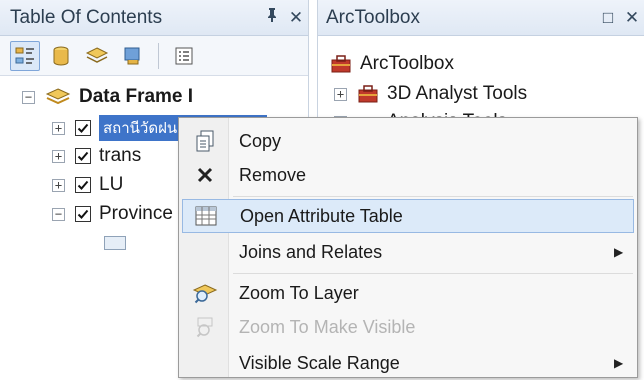 The height and width of the screenshot is (380, 644). I want to click on toolbar-separator, so click(158, 55).